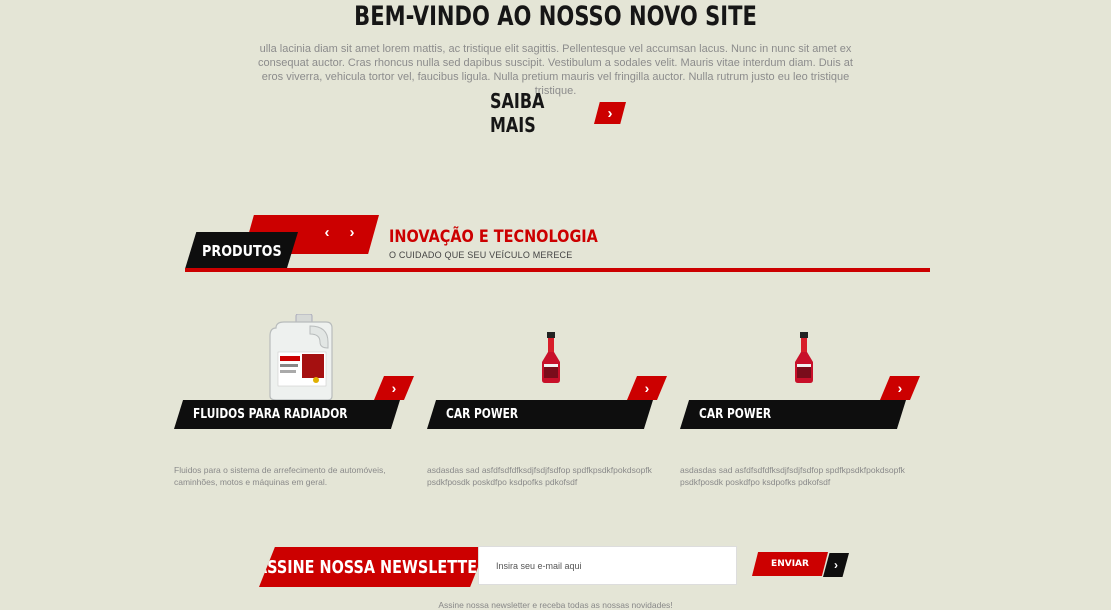 This screenshot has width=1111, height=610. I want to click on product-name-bar: FLUIDOS PARA RADIADOR, so click(287, 414).